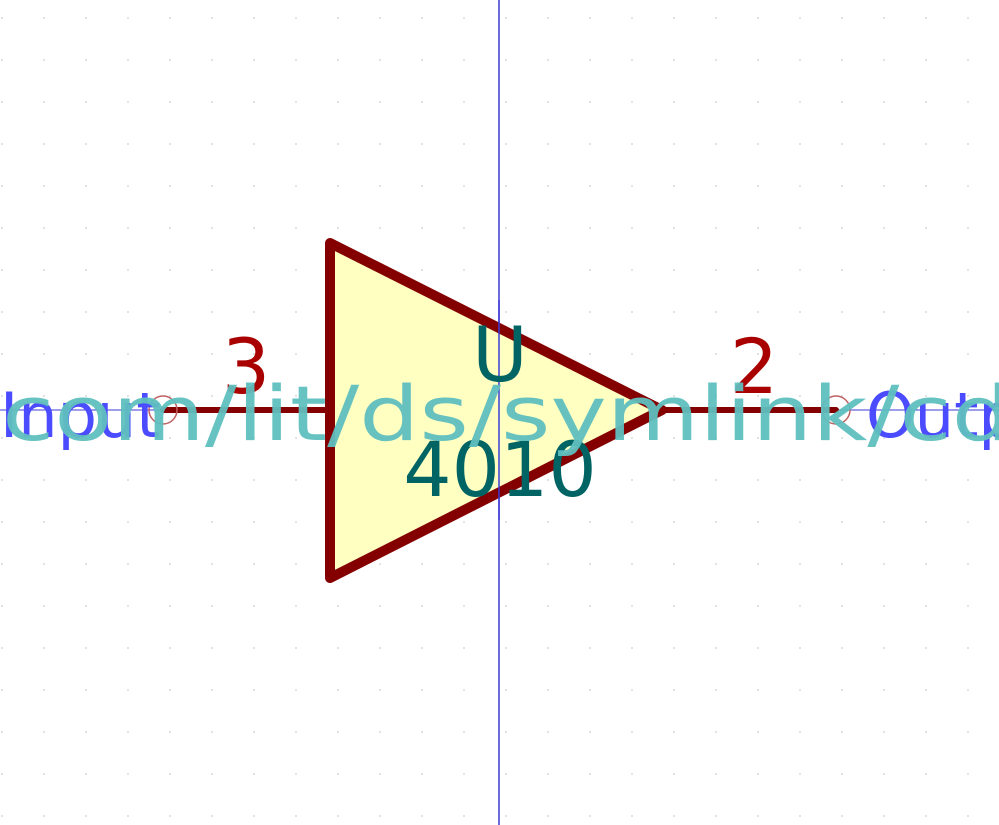  I want to click on datasheet-field: com/lit/ds/symlink/cd, so click(500, 413).